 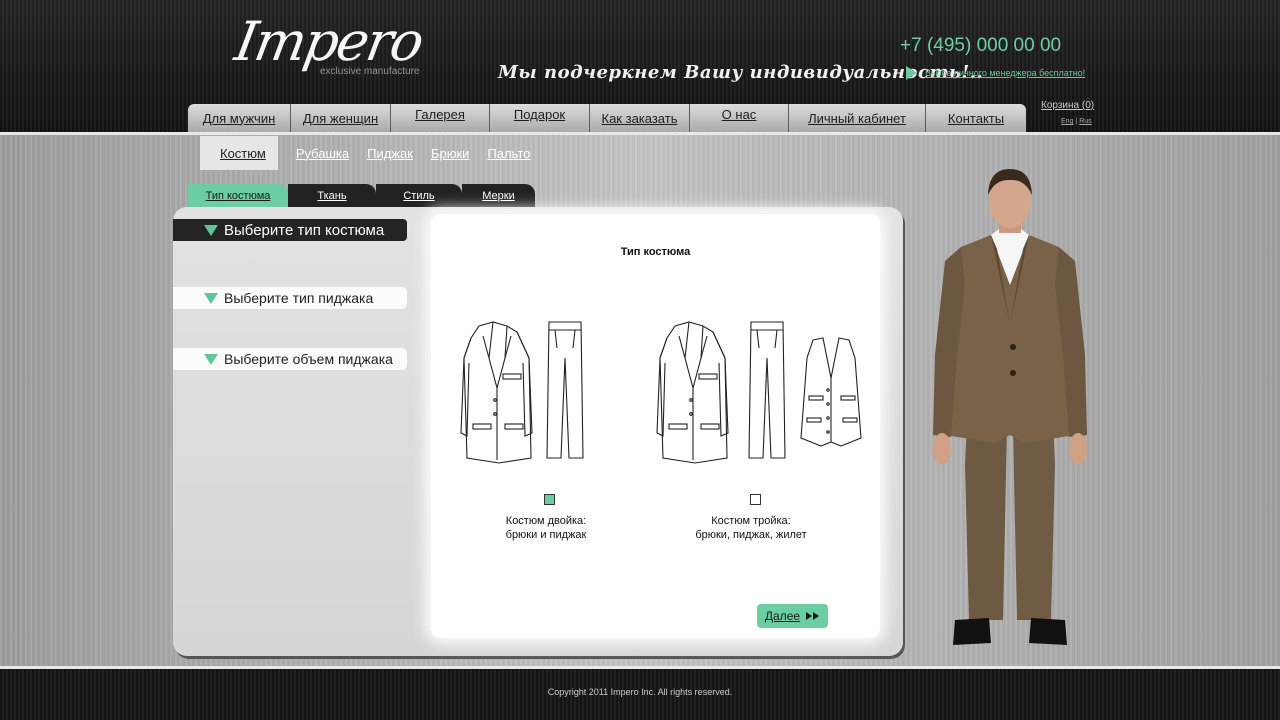 I want to click on language-switcher: Eng | Rus, so click(x=1076, y=121).